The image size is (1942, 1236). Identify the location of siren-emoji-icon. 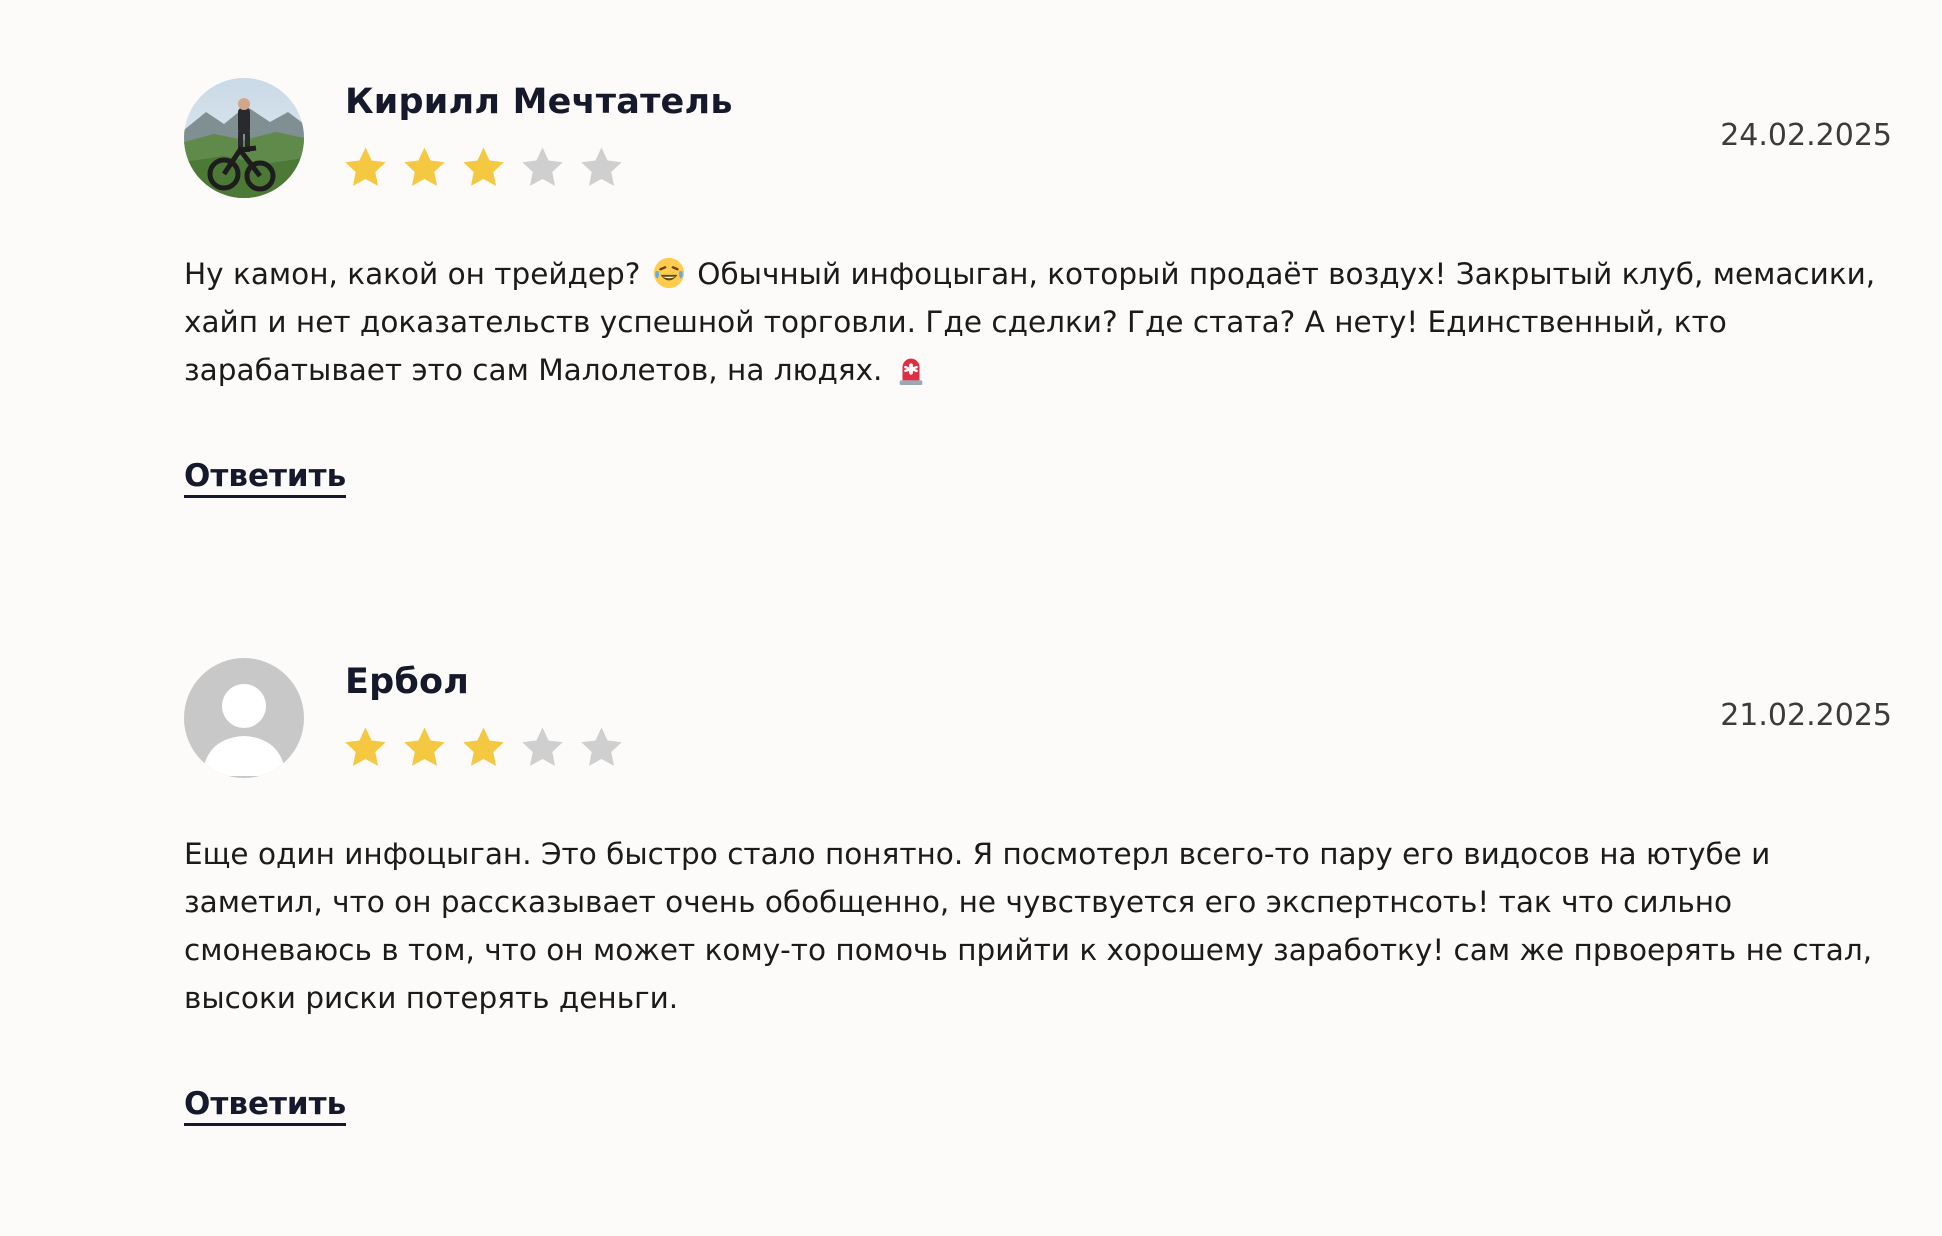
(911, 372).